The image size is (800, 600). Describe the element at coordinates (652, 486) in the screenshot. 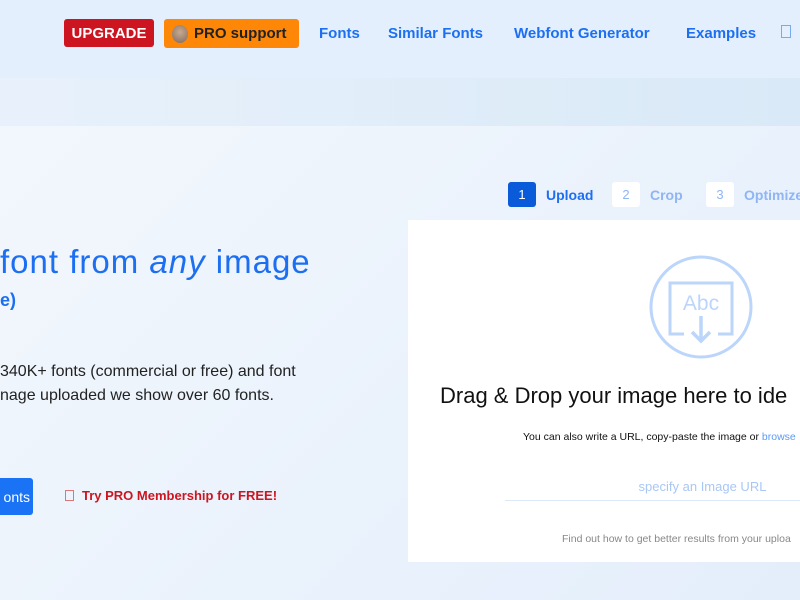

I see `image-url-input` at that location.